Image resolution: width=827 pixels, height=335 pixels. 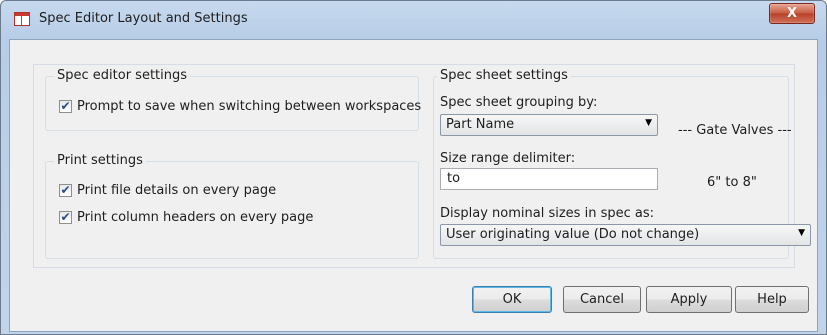 I want to click on help-button: Help, so click(x=772, y=299).